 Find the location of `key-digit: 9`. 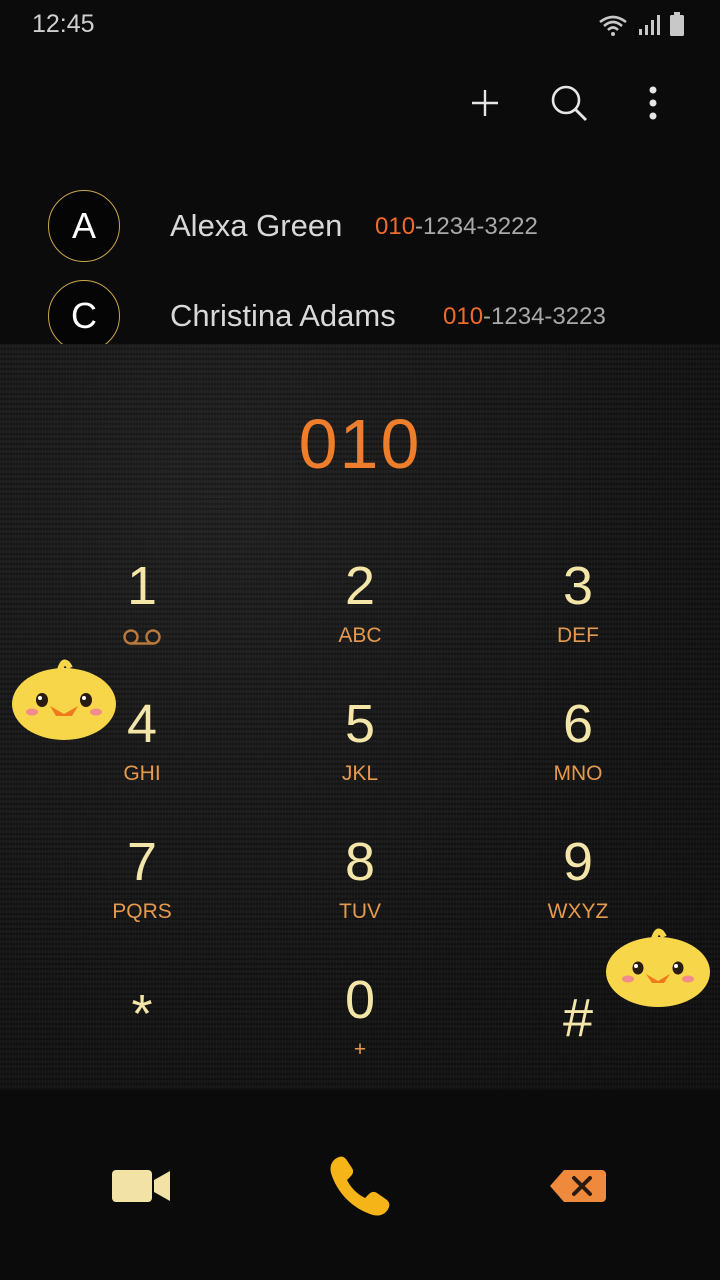

key-digit: 9 is located at coordinates (578, 862).